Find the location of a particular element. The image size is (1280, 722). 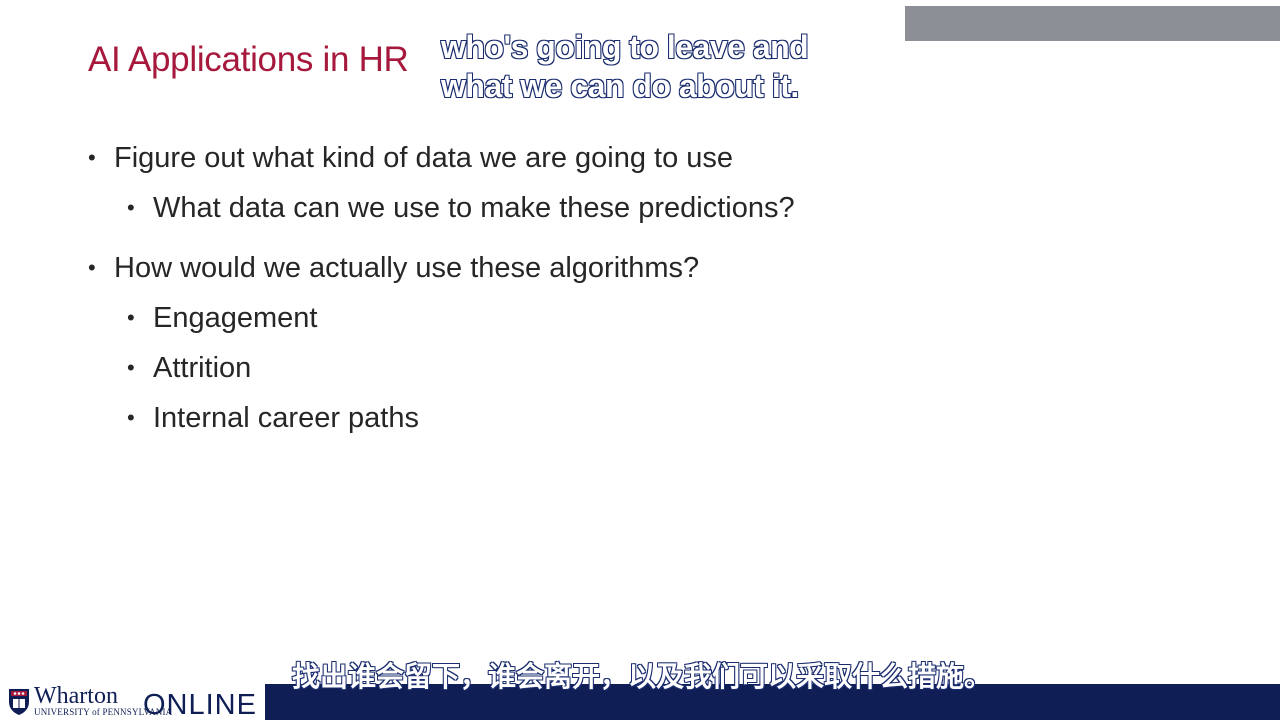

bullet-item: • Internal career paths is located at coordinates (273, 418).